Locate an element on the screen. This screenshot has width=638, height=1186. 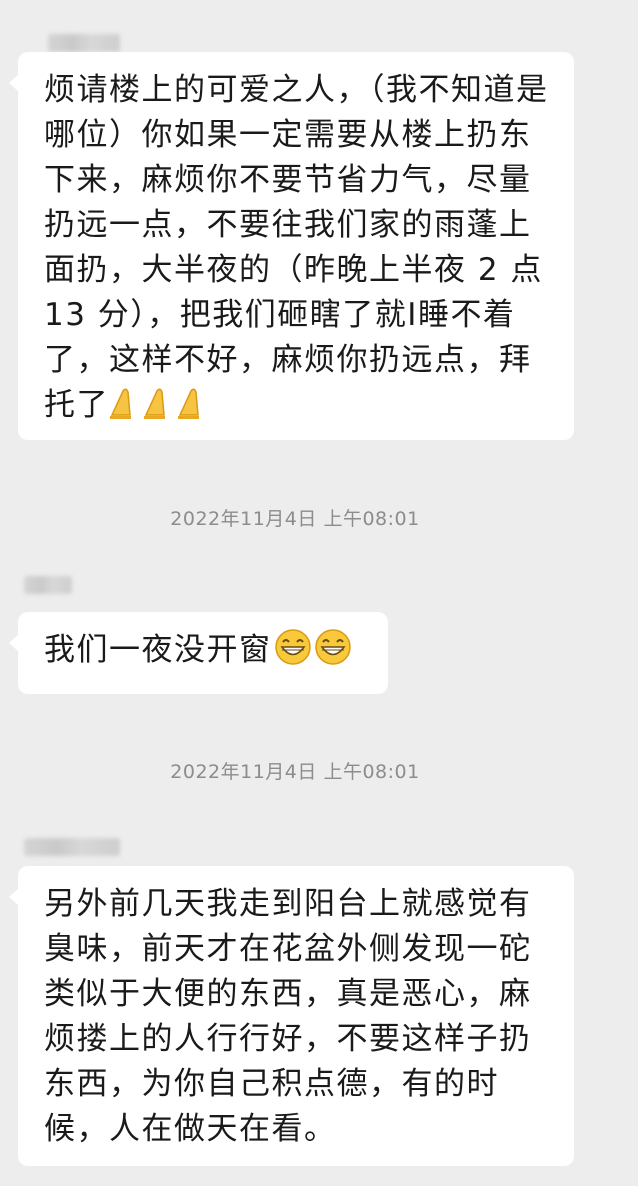
message-bubble-2: 我们一夜没开窗 is located at coordinates (198, 653).